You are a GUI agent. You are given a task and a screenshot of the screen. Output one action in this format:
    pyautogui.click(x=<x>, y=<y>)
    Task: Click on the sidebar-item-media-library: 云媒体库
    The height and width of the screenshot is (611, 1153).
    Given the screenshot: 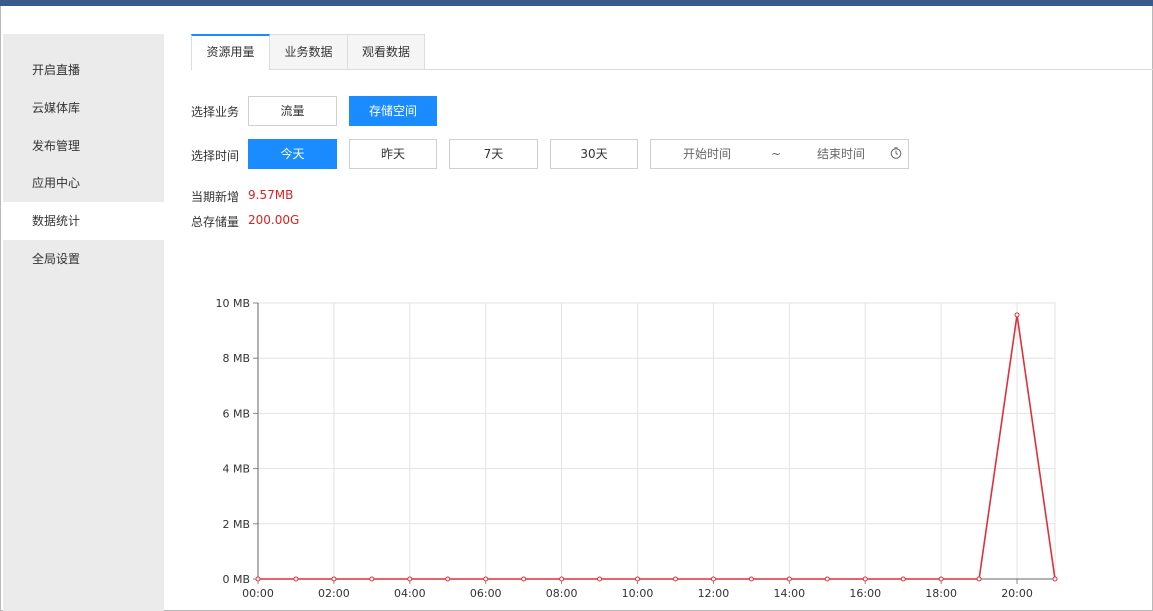 What is the action you would take?
    pyautogui.click(x=83, y=108)
    